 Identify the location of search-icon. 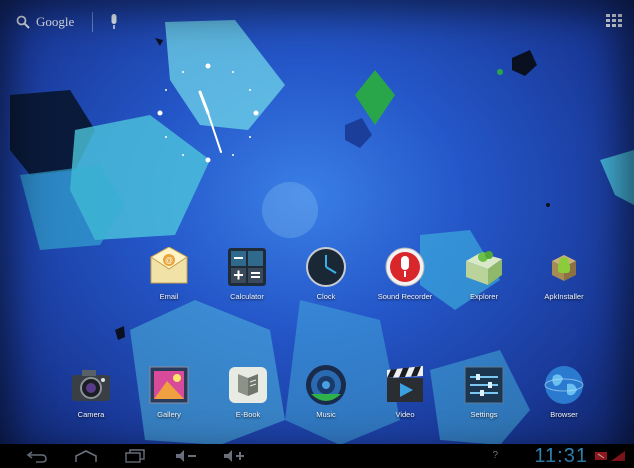
(23, 22).